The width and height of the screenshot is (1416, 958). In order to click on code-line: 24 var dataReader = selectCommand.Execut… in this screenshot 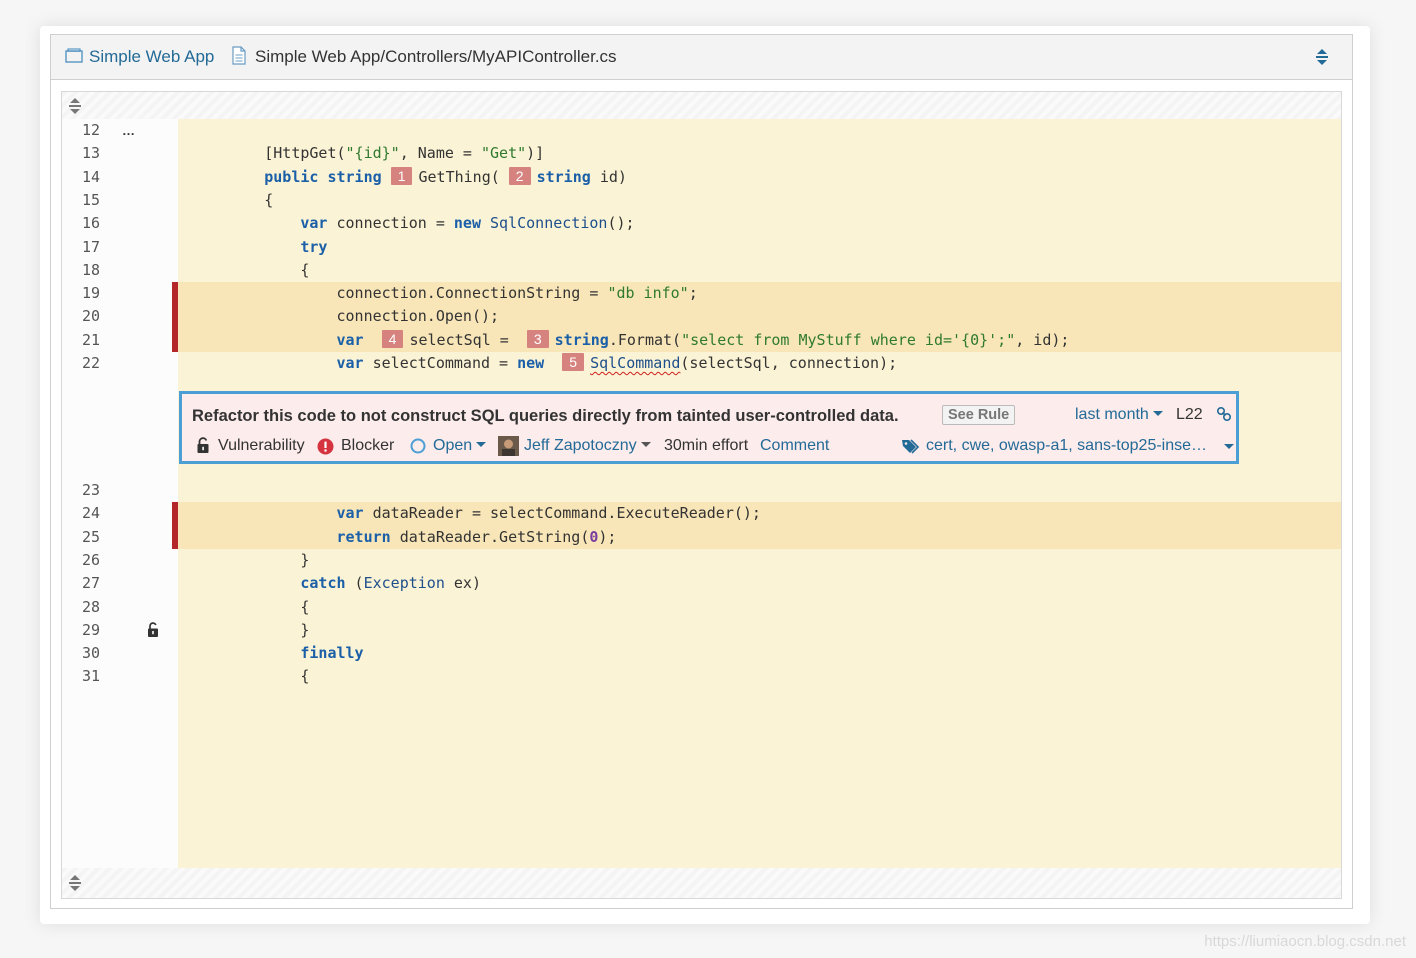, I will do `click(701, 514)`.